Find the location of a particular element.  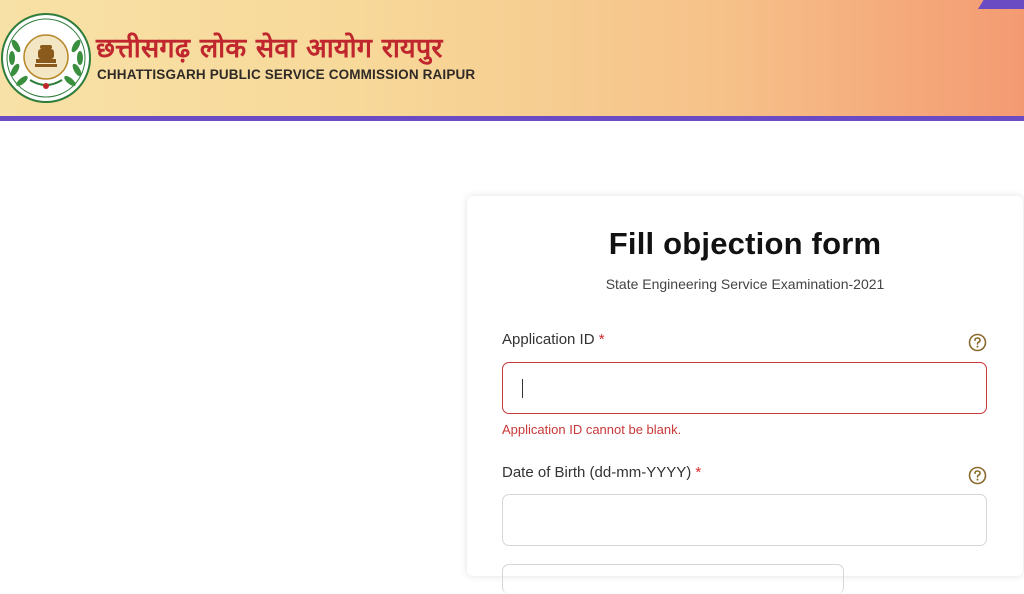

application-id-label: Application ID * is located at coordinates (553, 339).